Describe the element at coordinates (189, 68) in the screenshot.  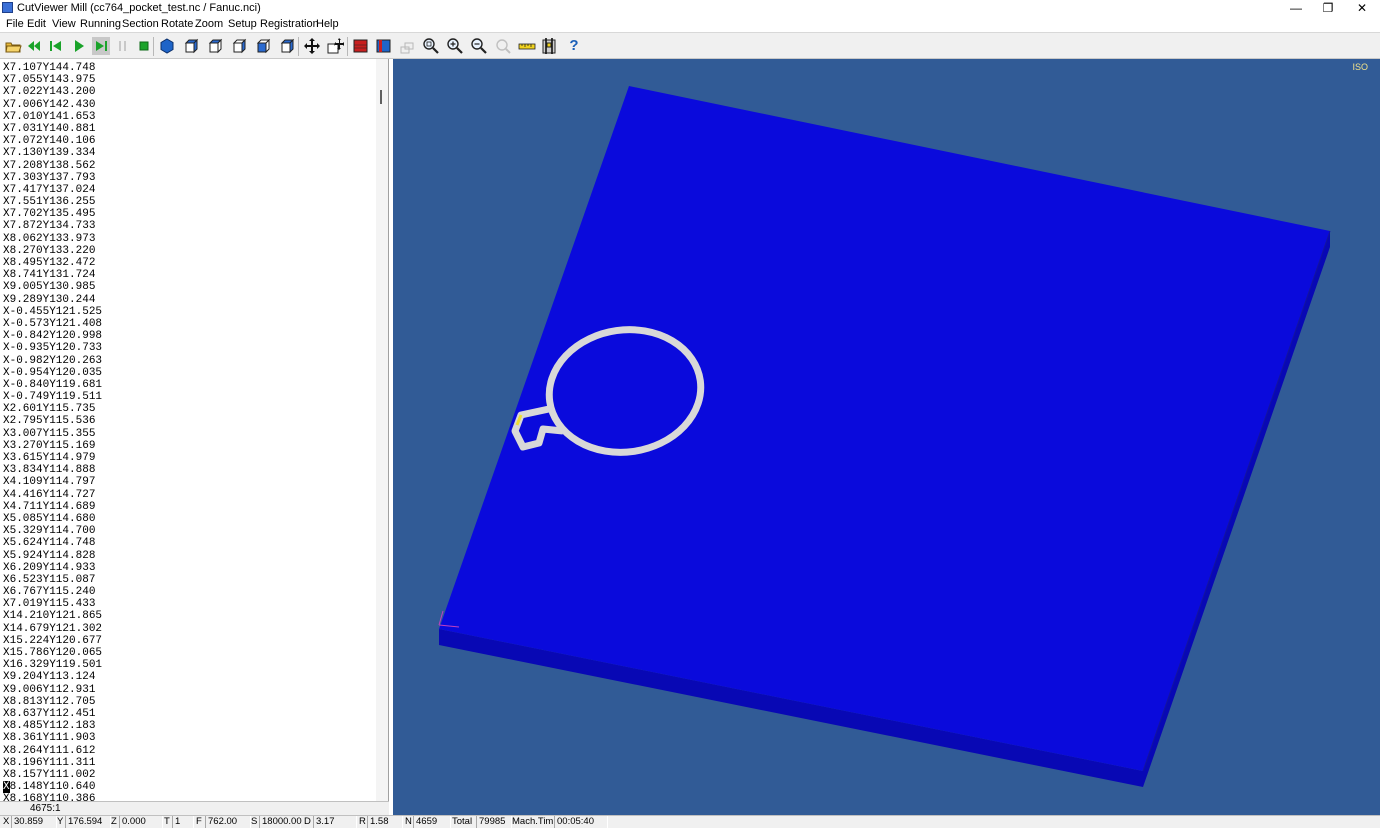
I see `gcode-line: X7.107Y144.748` at that location.